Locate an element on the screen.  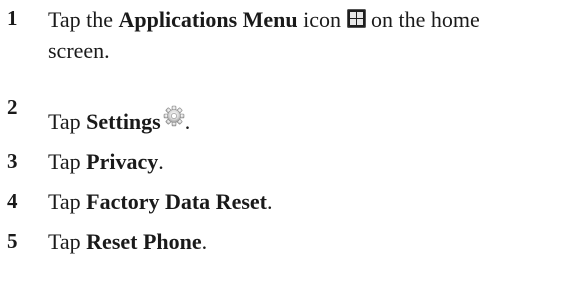
gear-icon is located at coordinates (174, 115).